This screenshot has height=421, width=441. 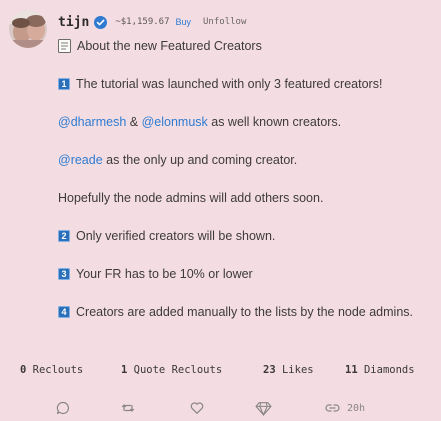 What do you see at coordinates (64, 84) in the screenshot?
I see `keycap-1-icon: 1` at bounding box center [64, 84].